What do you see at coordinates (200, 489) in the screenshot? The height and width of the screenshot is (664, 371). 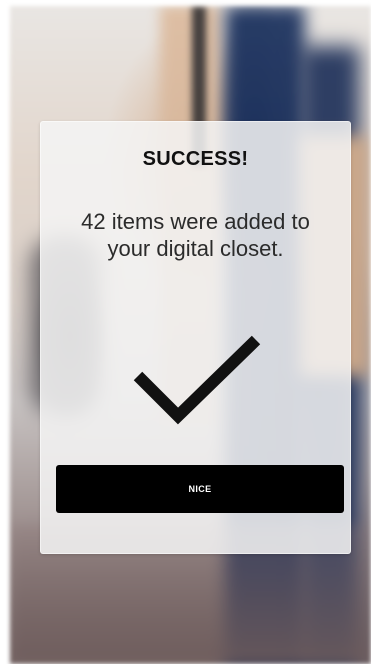 I see `nice-button: NICE` at bounding box center [200, 489].